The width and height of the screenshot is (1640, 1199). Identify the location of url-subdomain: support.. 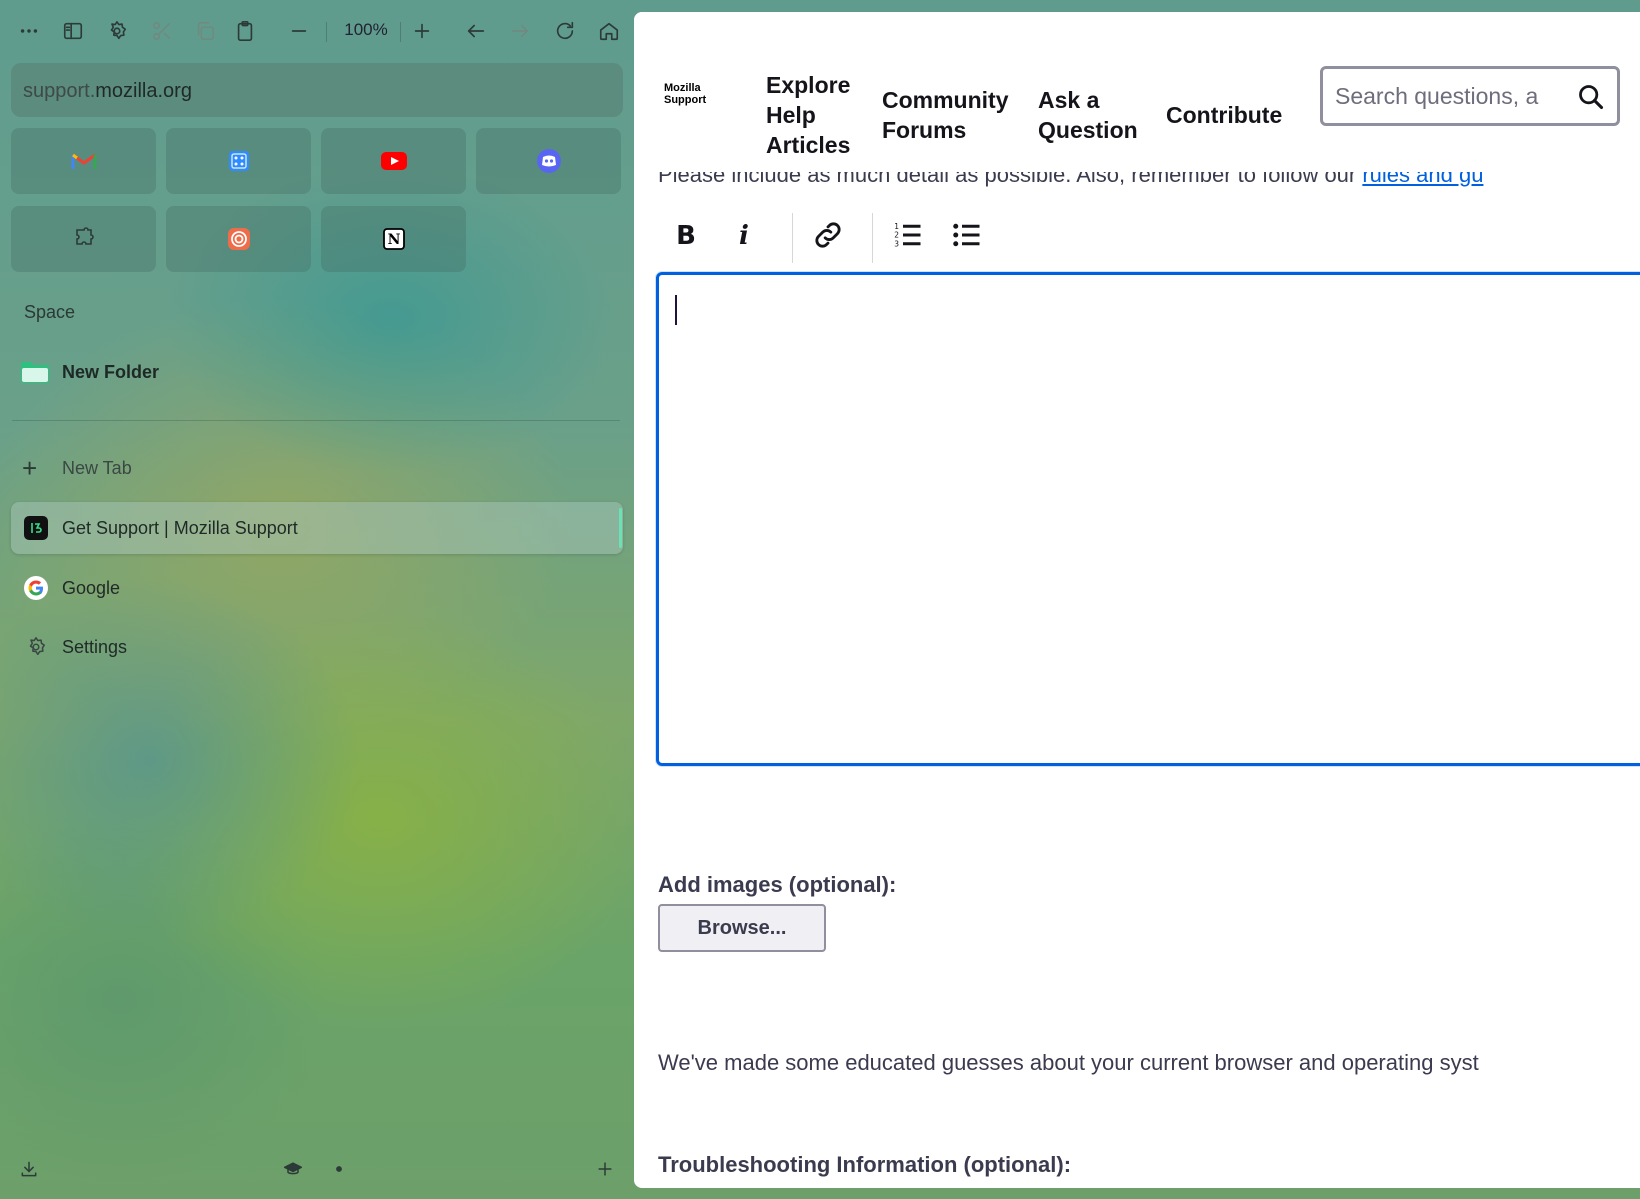
(59, 91).